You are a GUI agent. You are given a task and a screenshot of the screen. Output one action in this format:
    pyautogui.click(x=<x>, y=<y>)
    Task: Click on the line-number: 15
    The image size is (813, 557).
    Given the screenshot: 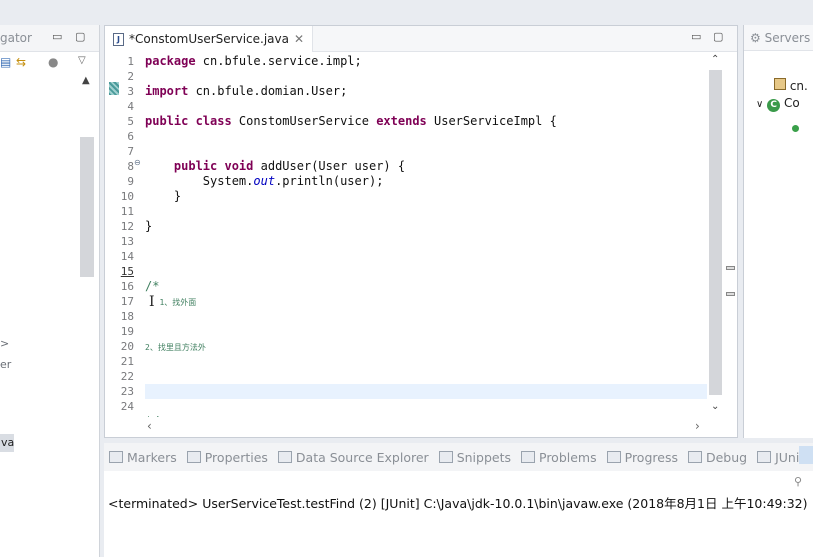 What is the action you would take?
    pyautogui.click(x=127, y=271)
    